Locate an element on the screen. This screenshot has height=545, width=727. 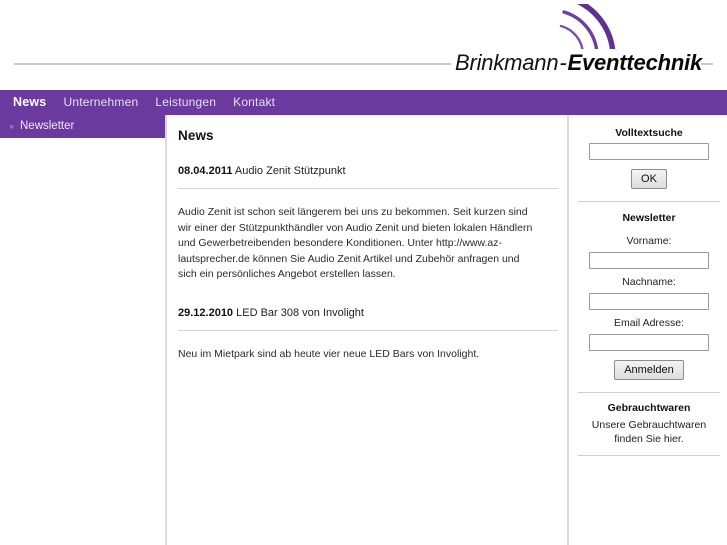
sub-navigation-bar: ›› Newsletter is located at coordinates (82, 126).